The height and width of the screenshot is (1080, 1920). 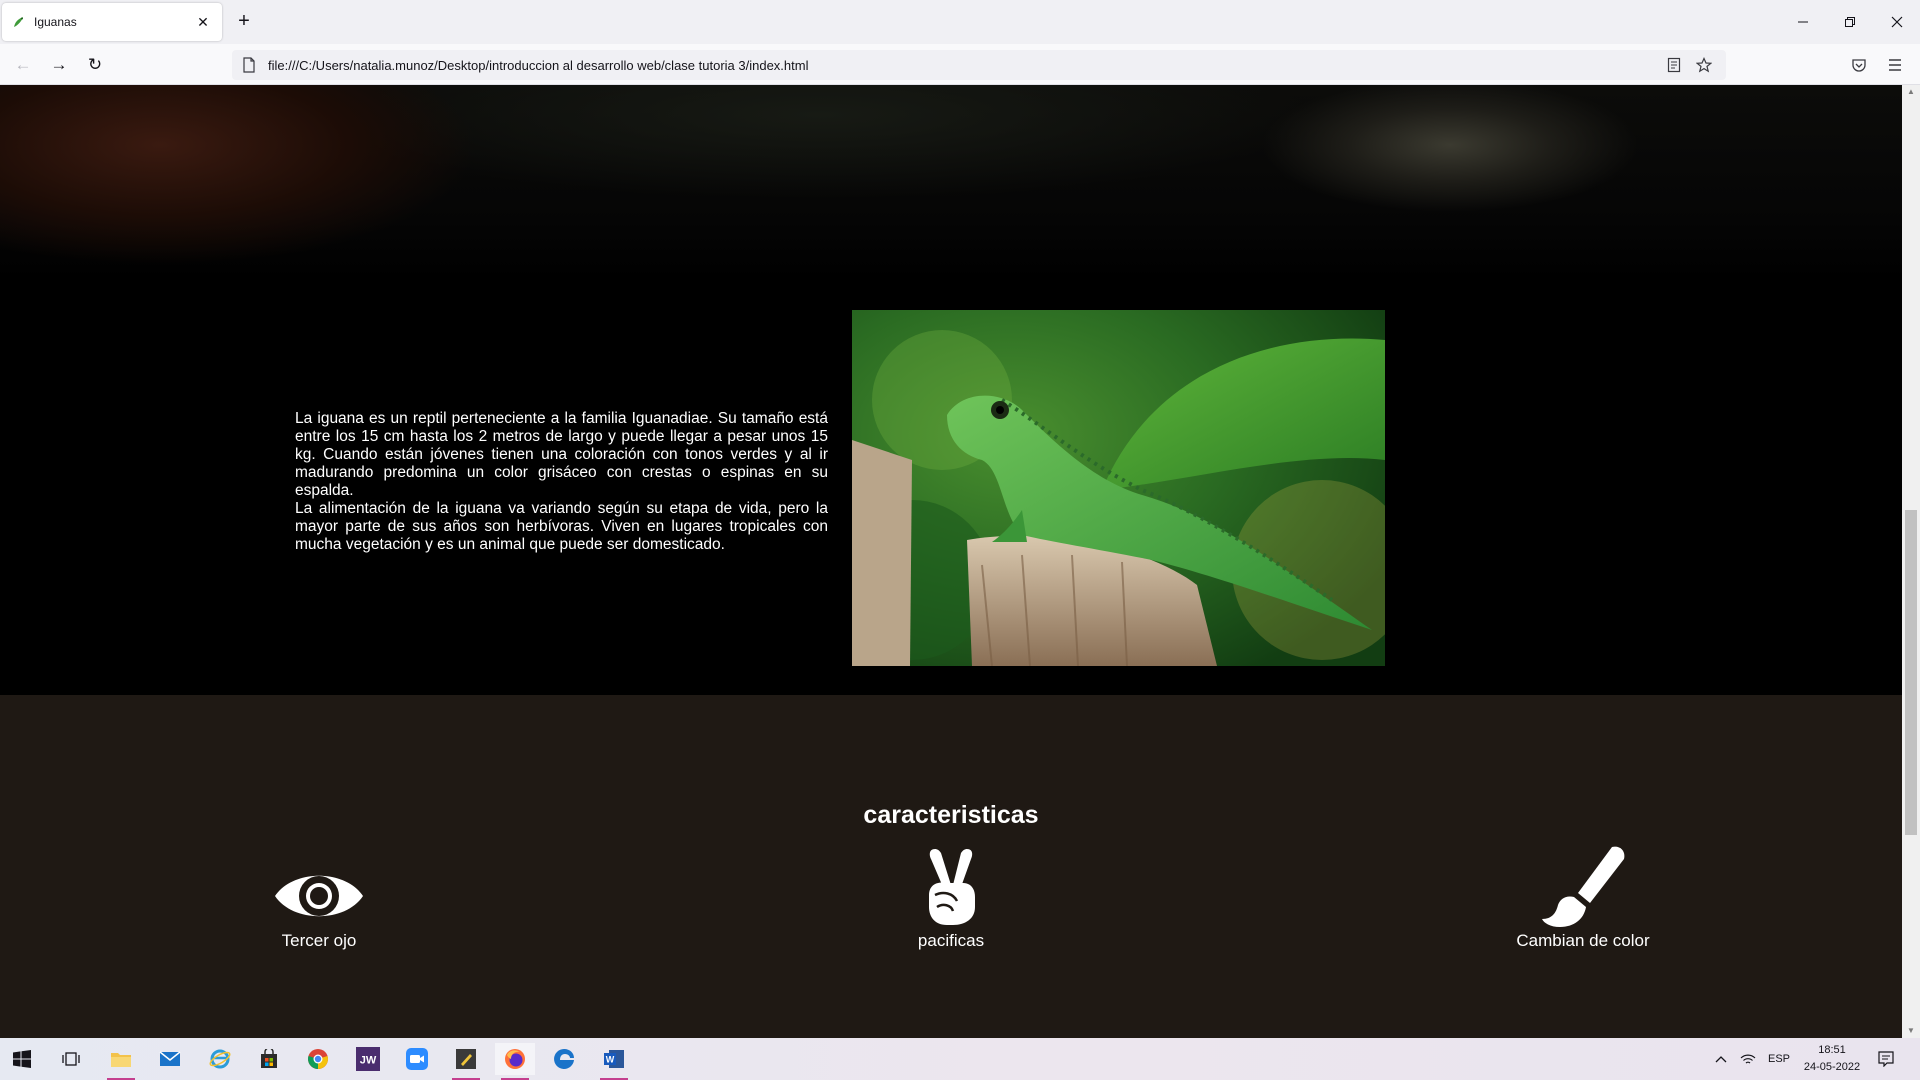 I want to click on pocket-button, so click(x=1859, y=65).